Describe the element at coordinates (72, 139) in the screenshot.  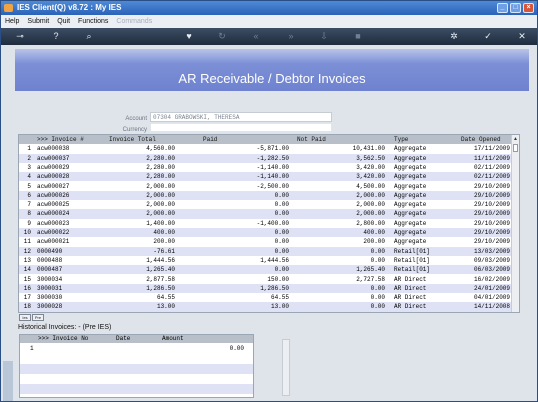
I see `col-invoice: >>> Invoice #` at that location.